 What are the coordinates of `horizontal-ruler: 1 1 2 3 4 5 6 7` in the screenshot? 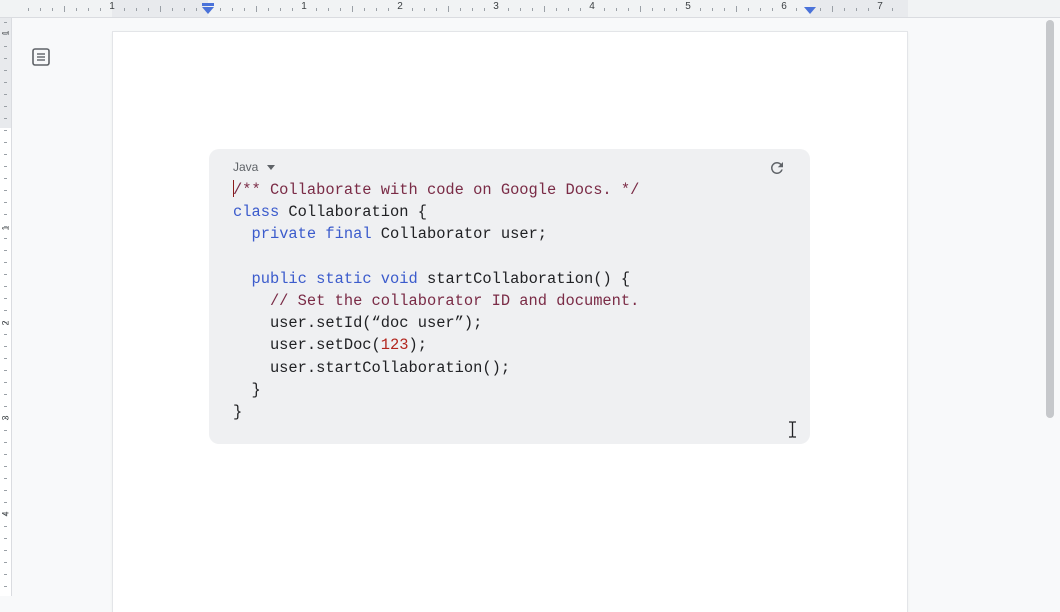 It's located at (530, 9).